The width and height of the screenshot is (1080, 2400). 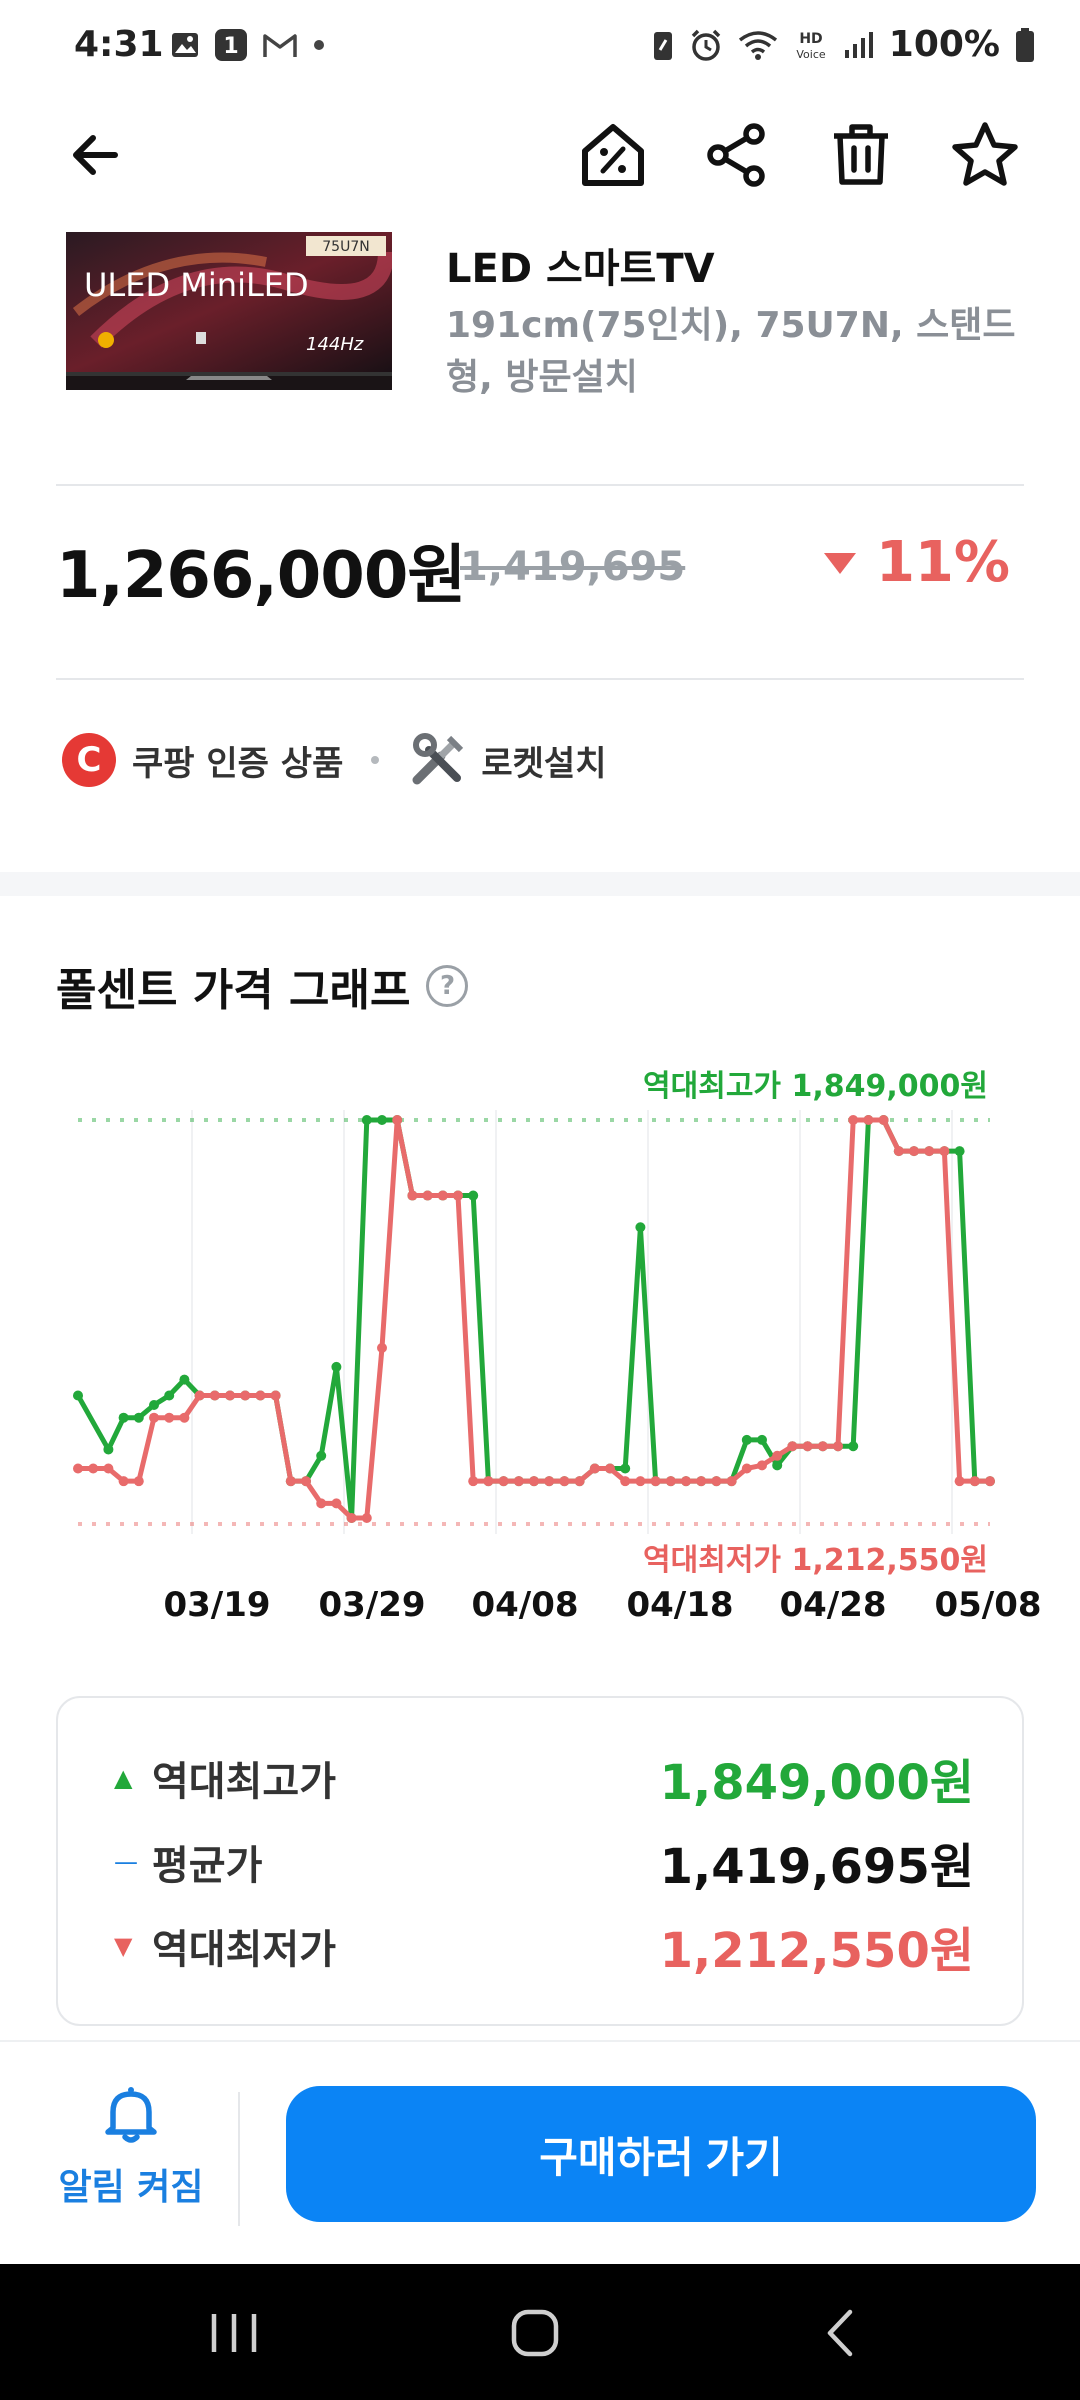 What do you see at coordinates (231, 45) in the screenshot?
I see `notification-one-icon: 1` at bounding box center [231, 45].